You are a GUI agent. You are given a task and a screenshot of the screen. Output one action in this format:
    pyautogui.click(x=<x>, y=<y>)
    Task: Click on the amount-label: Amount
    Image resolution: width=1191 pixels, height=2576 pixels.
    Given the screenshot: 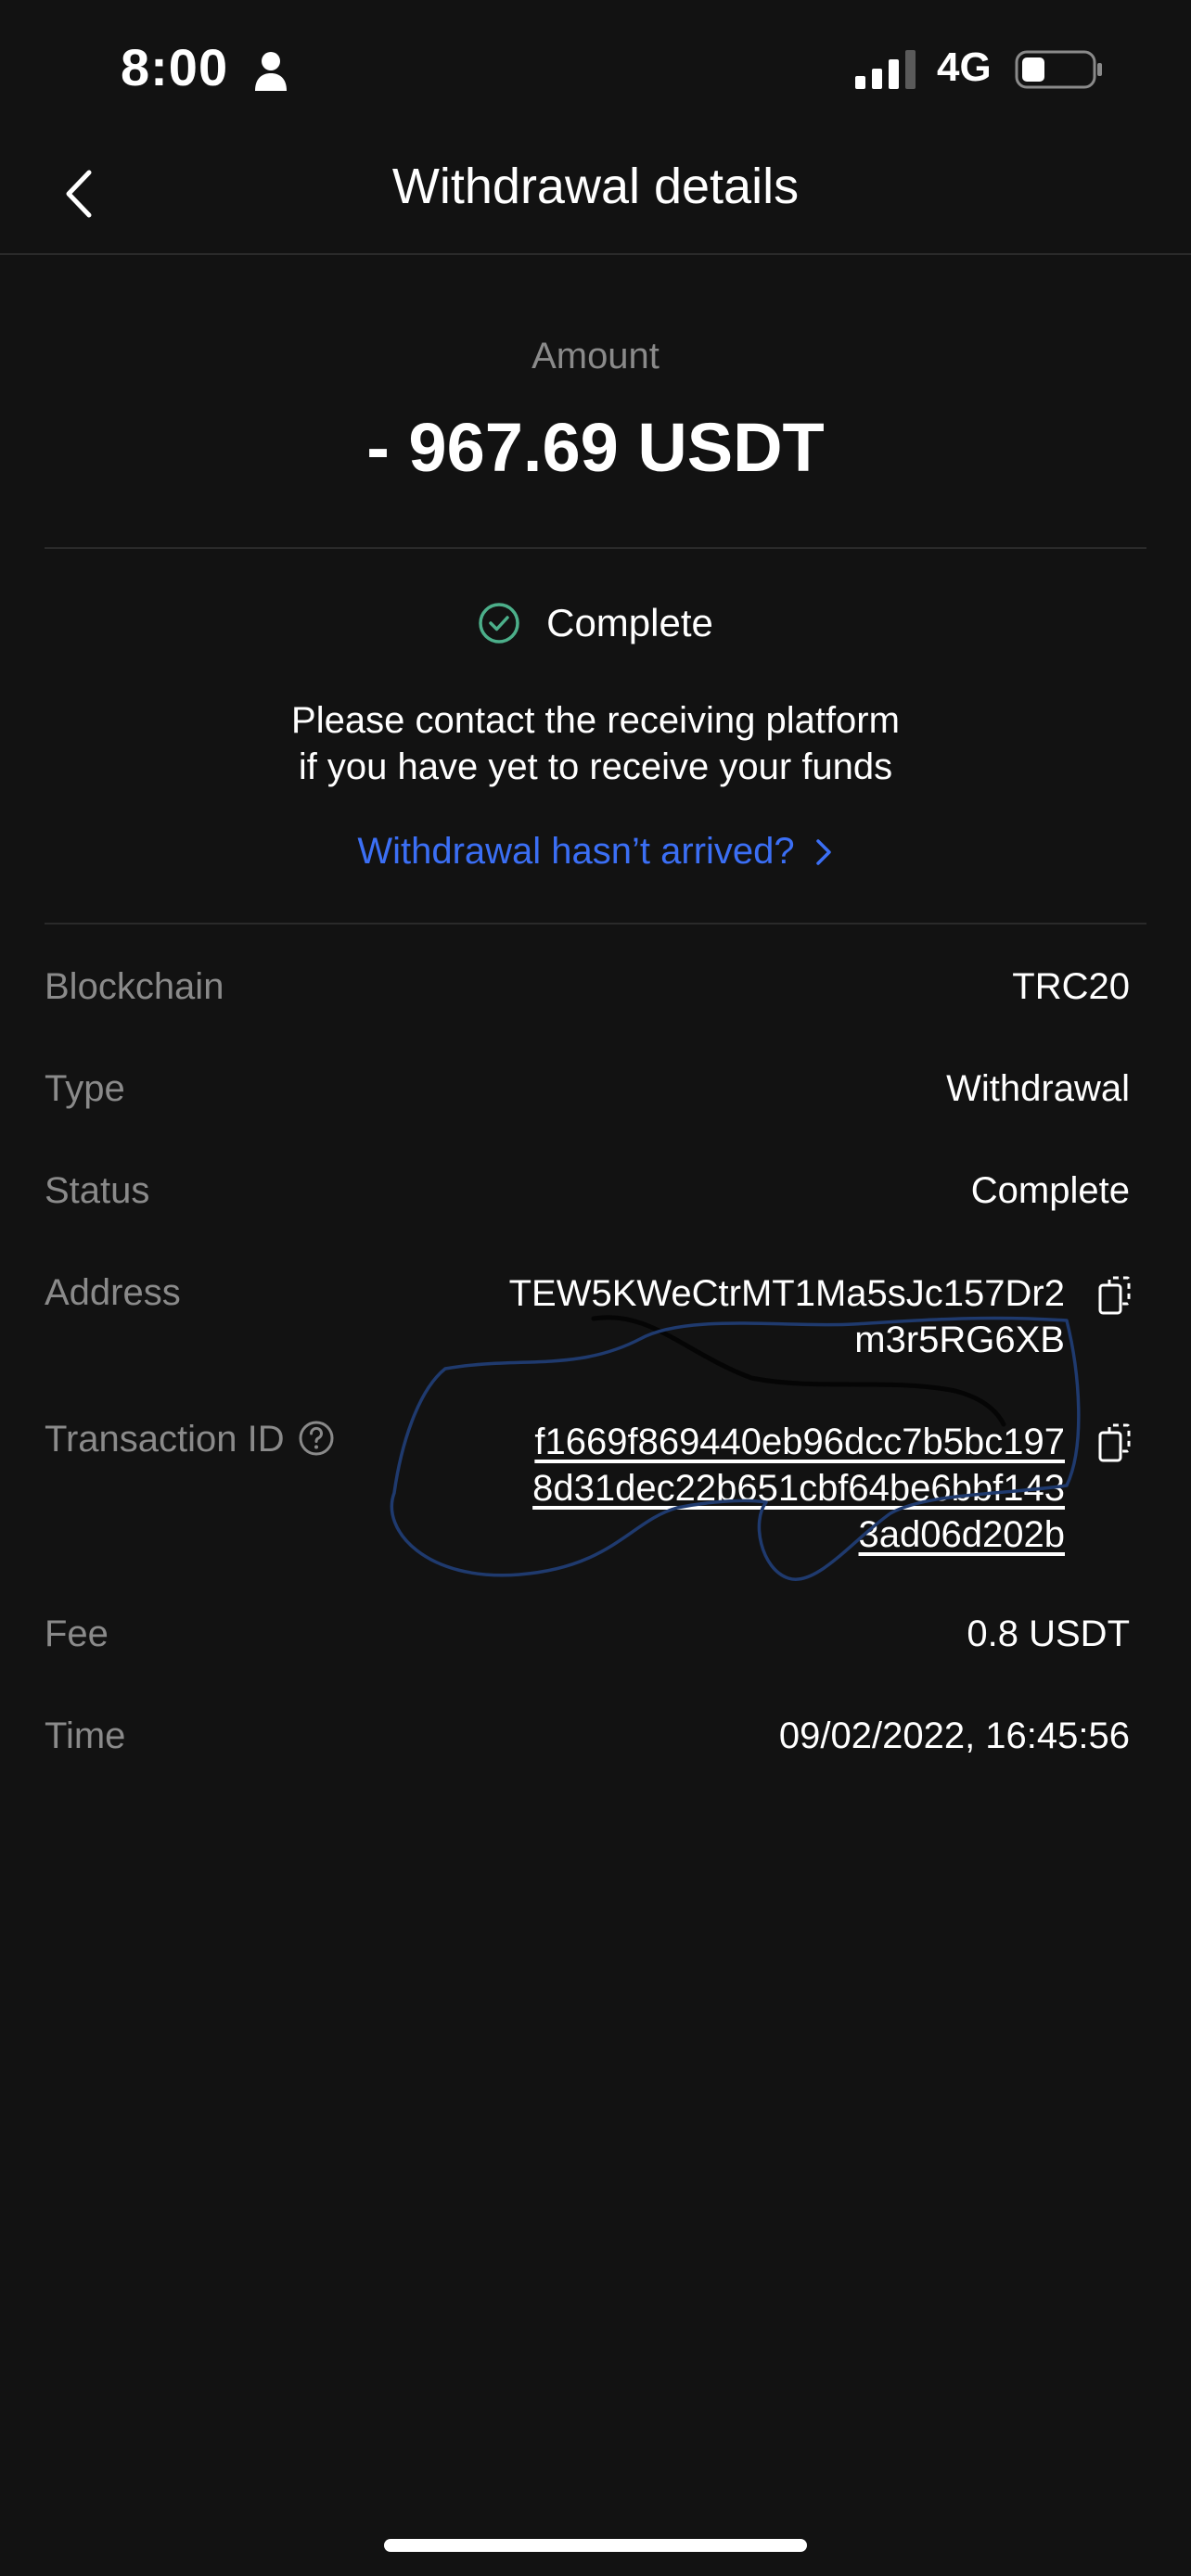 What is the action you would take?
    pyautogui.click(x=595, y=356)
    